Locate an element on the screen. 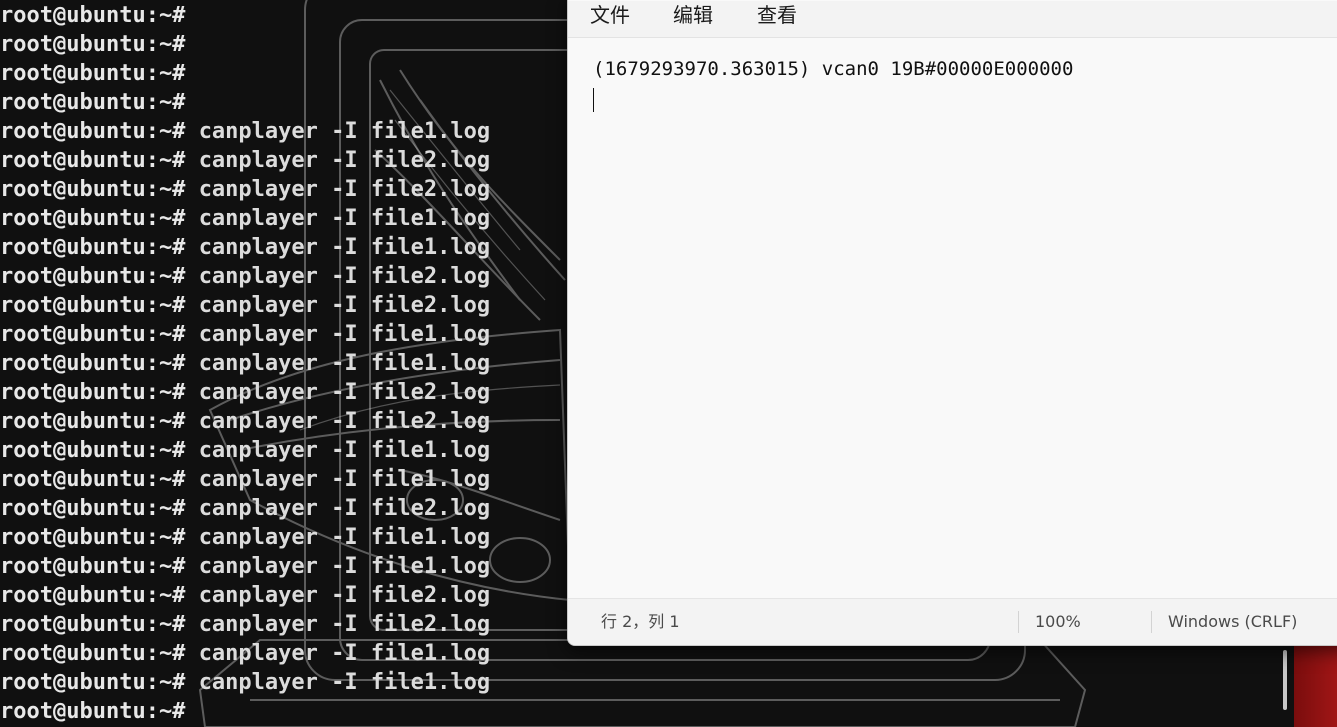 The image size is (1337, 727). background-window-edge is located at coordinates (1315, 686).